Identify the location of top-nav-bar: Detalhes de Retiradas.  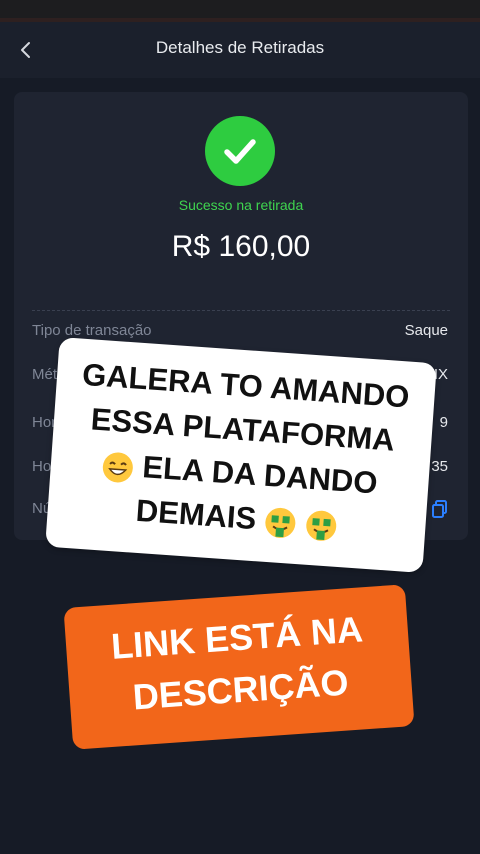
(240, 50).